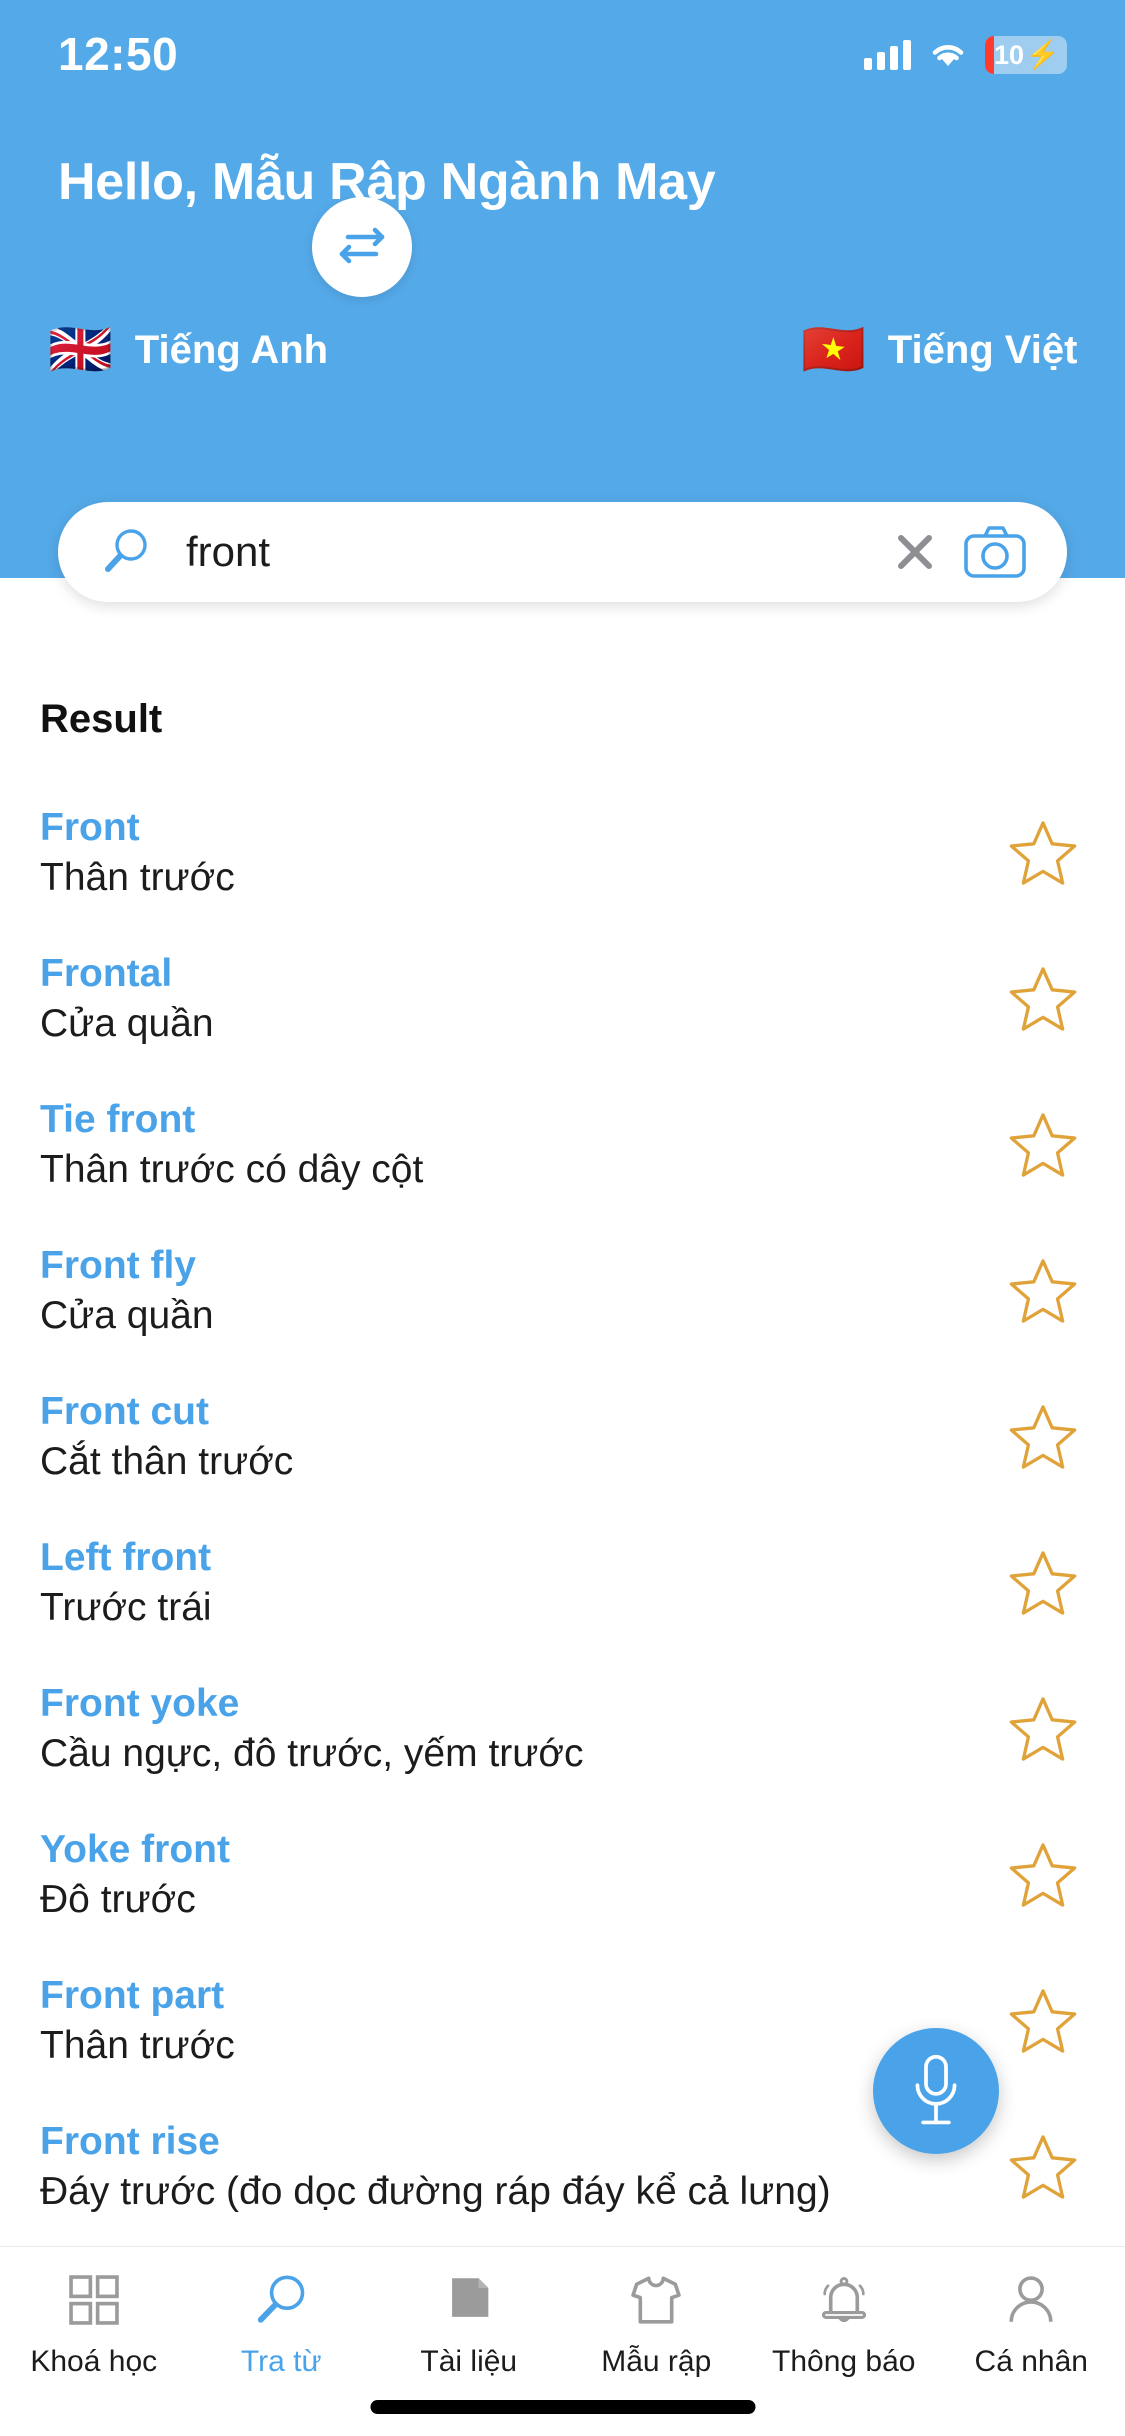 The height and width of the screenshot is (2436, 1125). I want to click on result-term: Front rise, so click(130, 2141).